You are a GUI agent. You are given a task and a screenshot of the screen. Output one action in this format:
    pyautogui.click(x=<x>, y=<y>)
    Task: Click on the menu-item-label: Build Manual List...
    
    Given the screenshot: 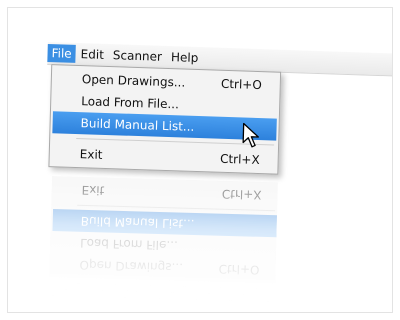 What is the action you would take?
    pyautogui.click(x=137, y=125)
    